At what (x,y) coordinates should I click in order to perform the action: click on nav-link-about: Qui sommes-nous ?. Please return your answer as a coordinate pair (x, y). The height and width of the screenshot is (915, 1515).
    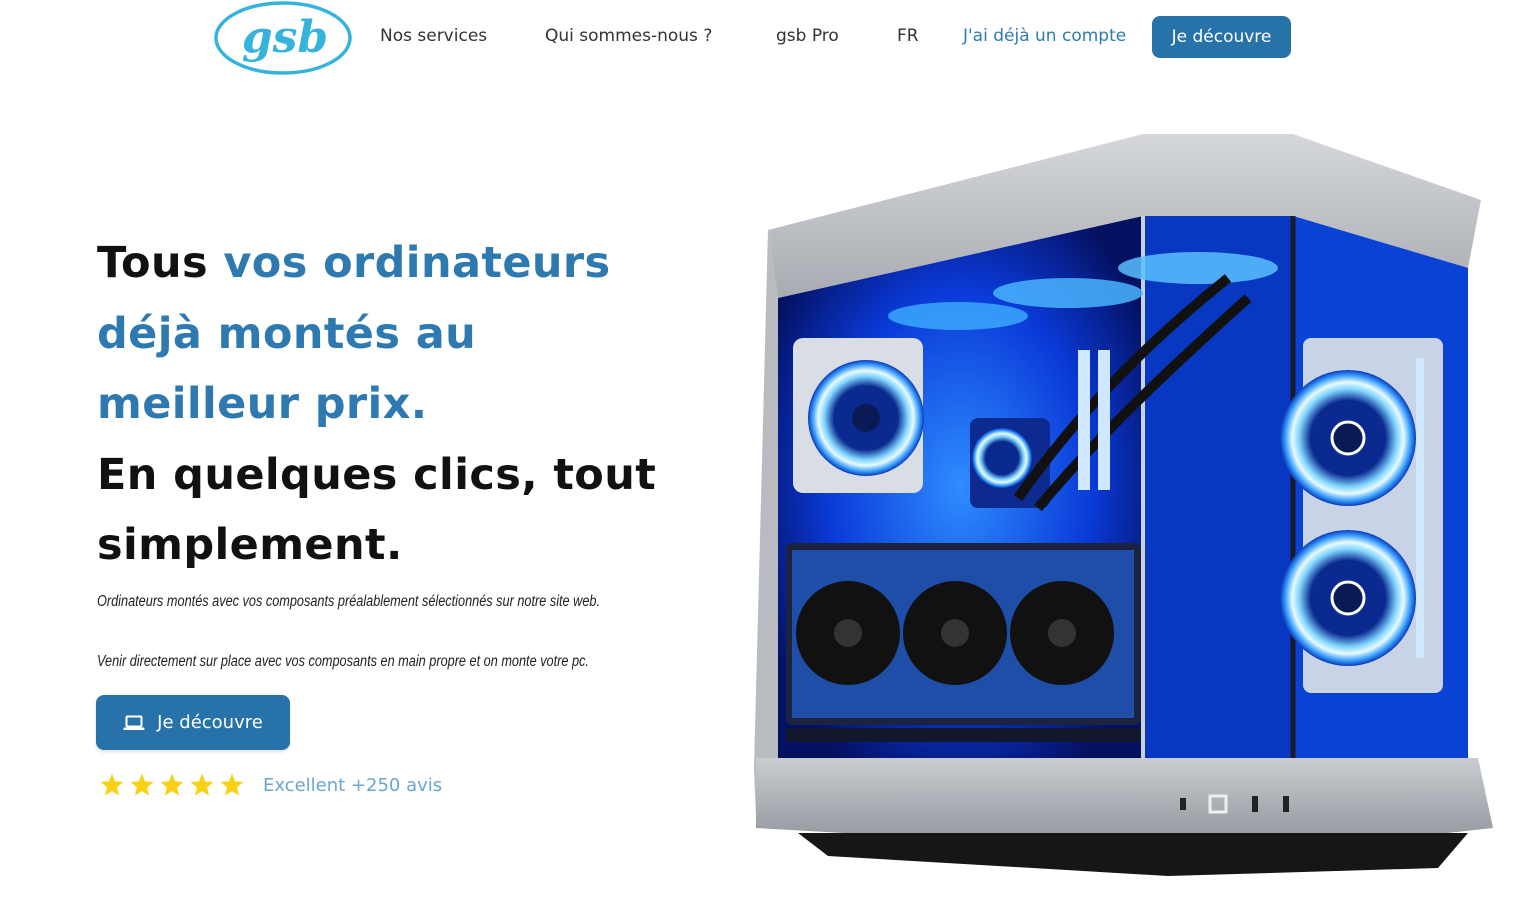
    Looking at the image, I should click on (628, 36).